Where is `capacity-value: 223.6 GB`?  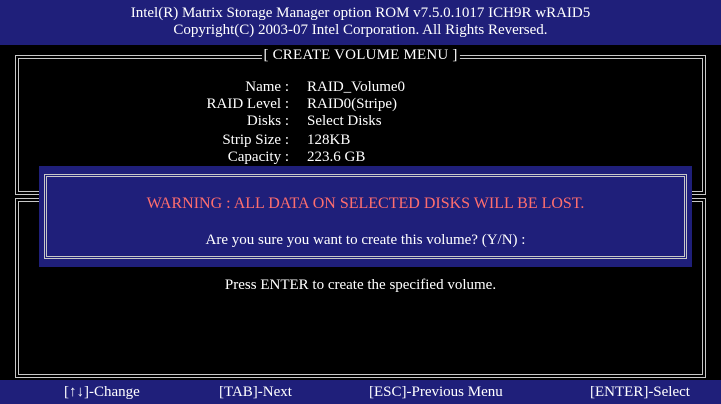 capacity-value: 223.6 GB is located at coordinates (336, 157).